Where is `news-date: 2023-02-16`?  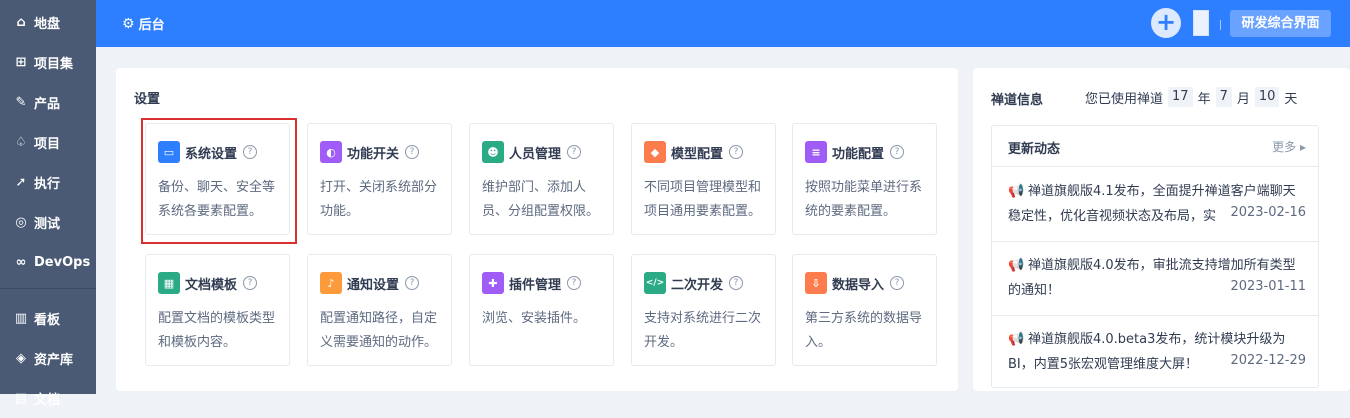 news-date: 2023-02-16 is located at coordinates (1265, 212).